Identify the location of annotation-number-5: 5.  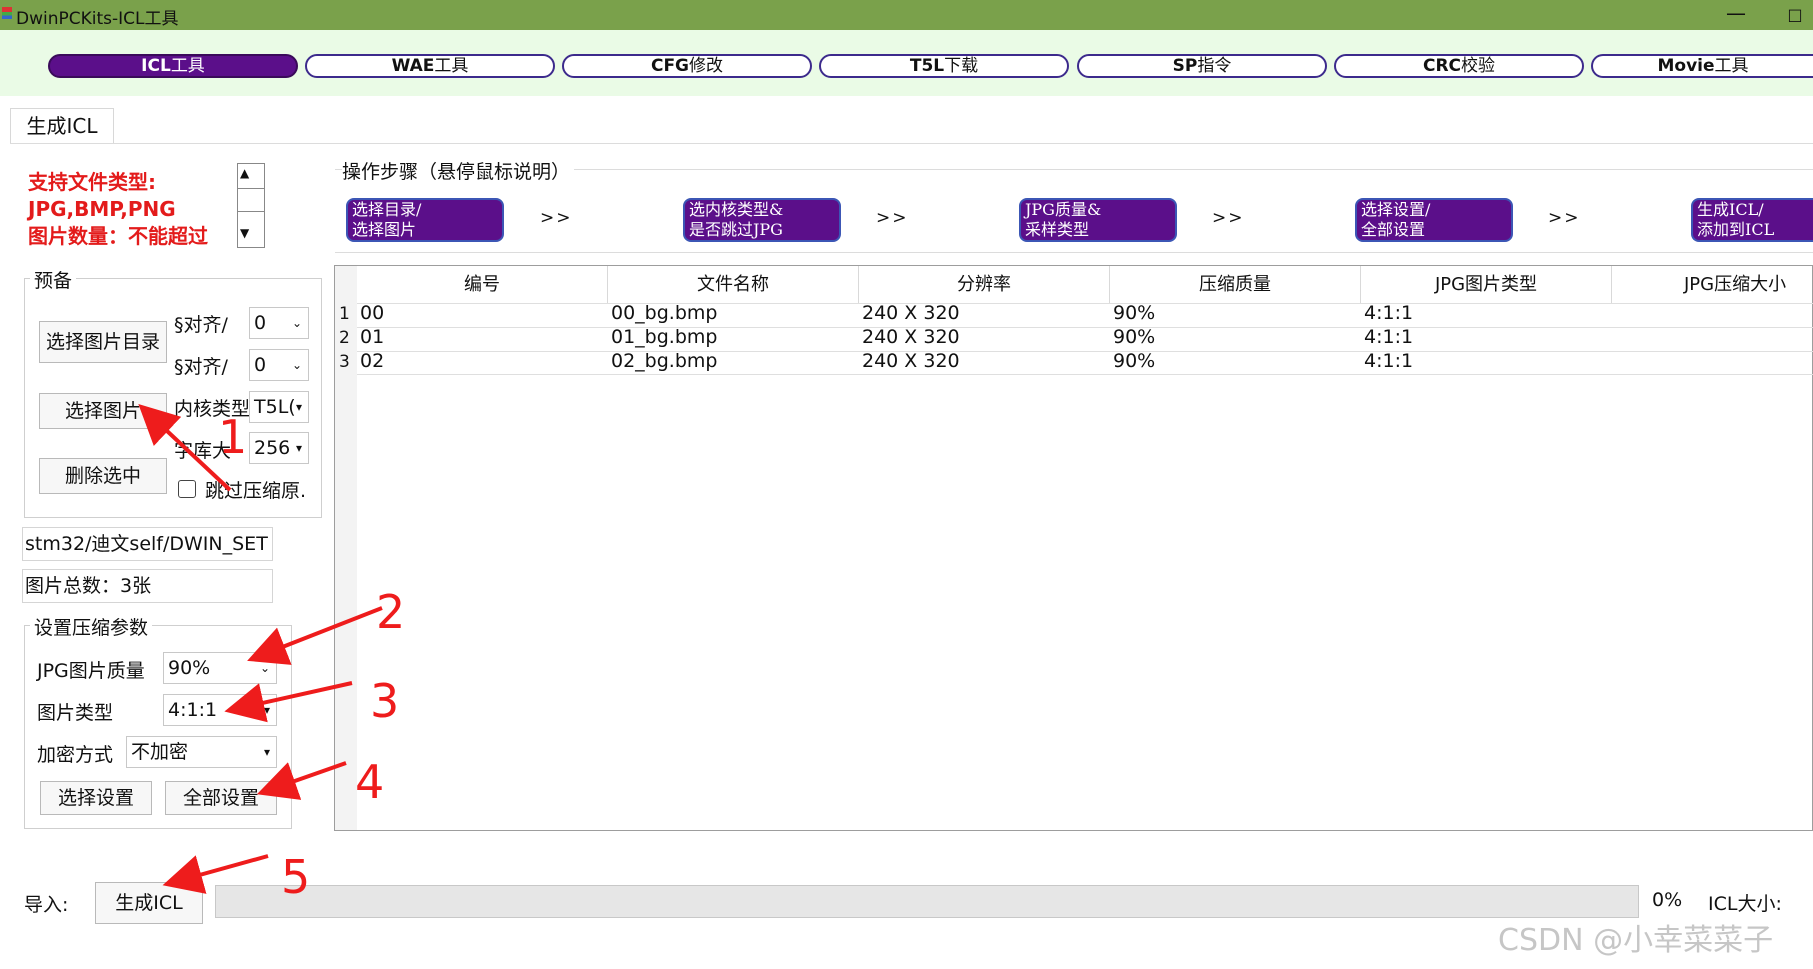
(296, 877).